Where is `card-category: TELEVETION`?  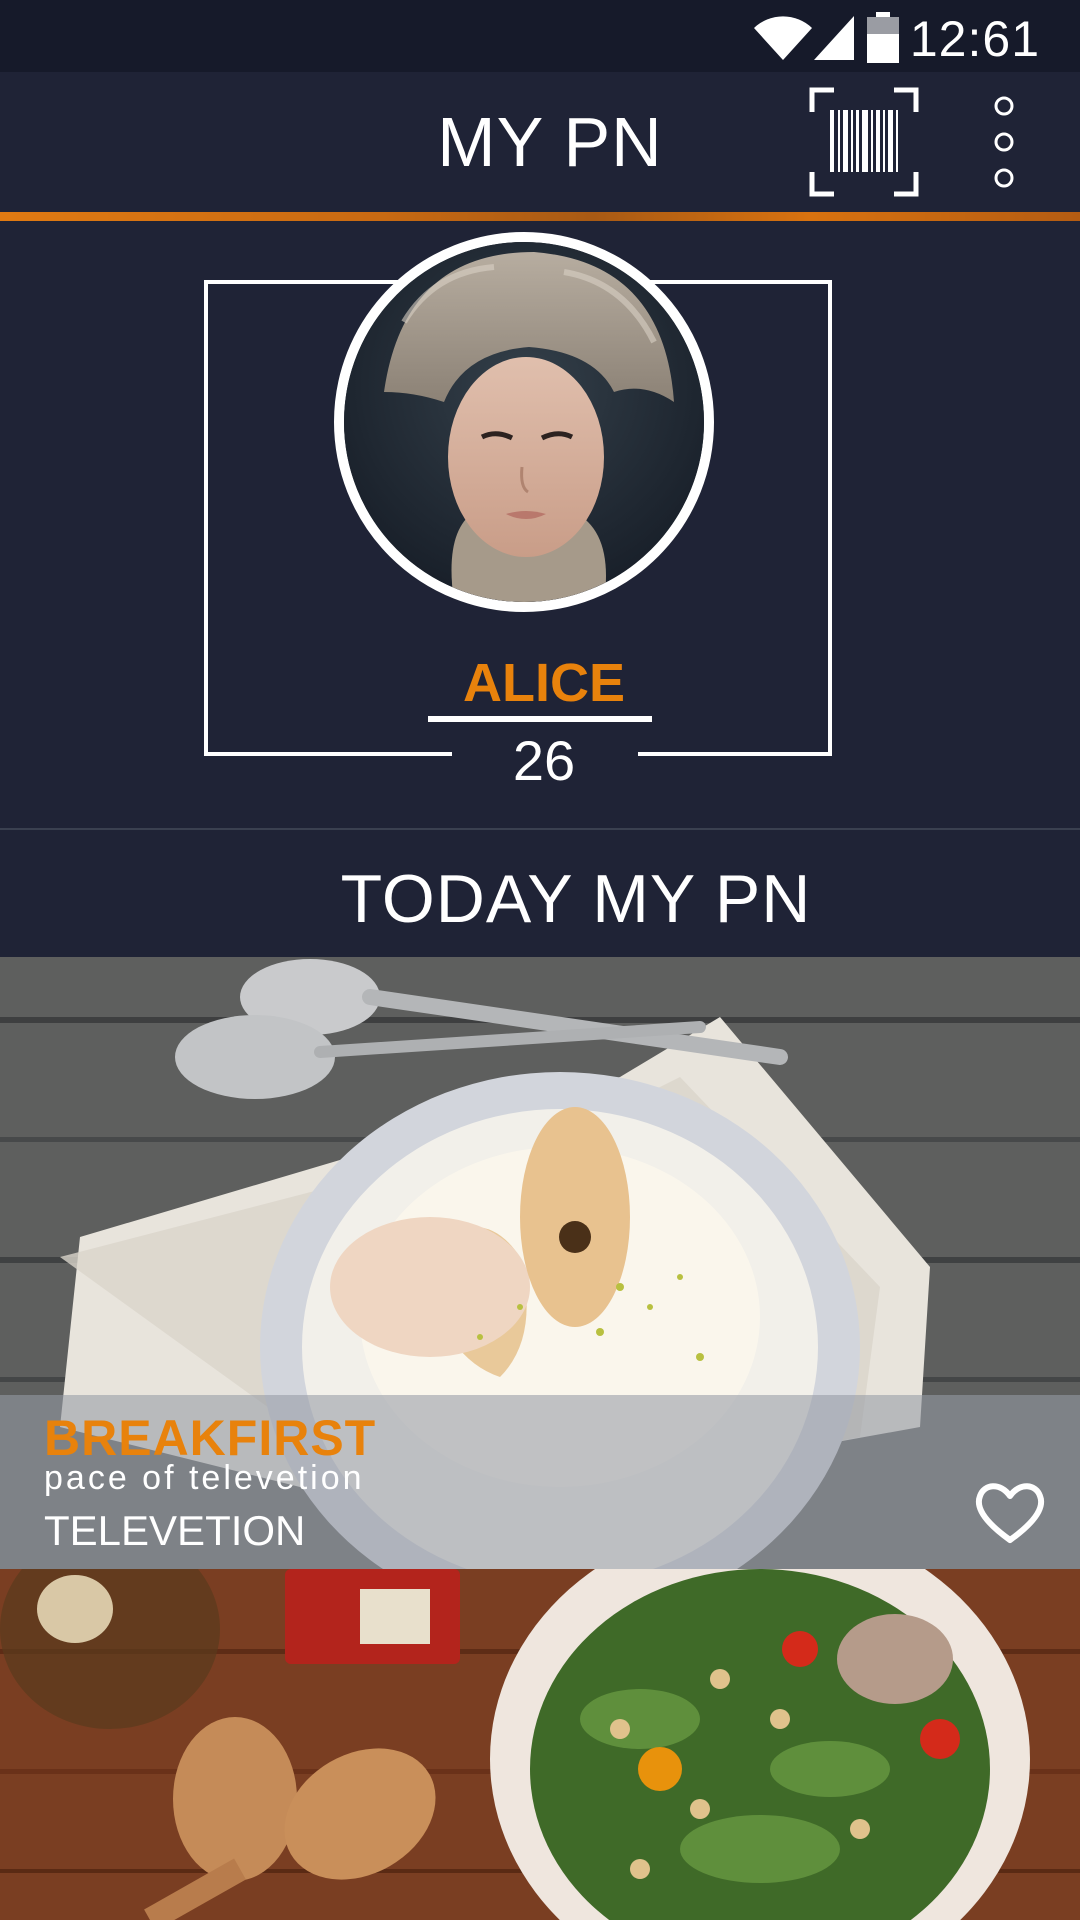 card-category: TELEVETION is located at coordinates (175, 1530).